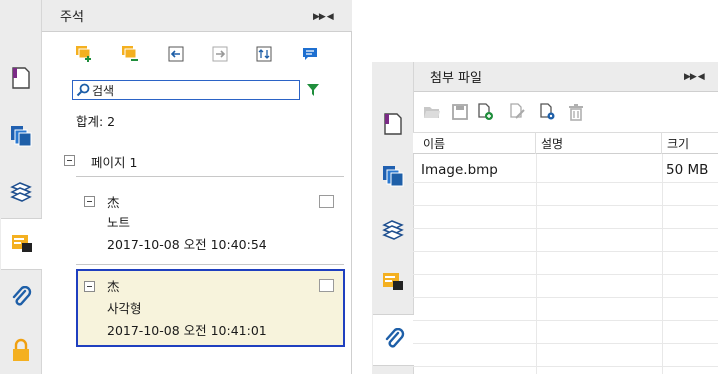  I want to click on column-header-name: 이름, so click(477, 143).